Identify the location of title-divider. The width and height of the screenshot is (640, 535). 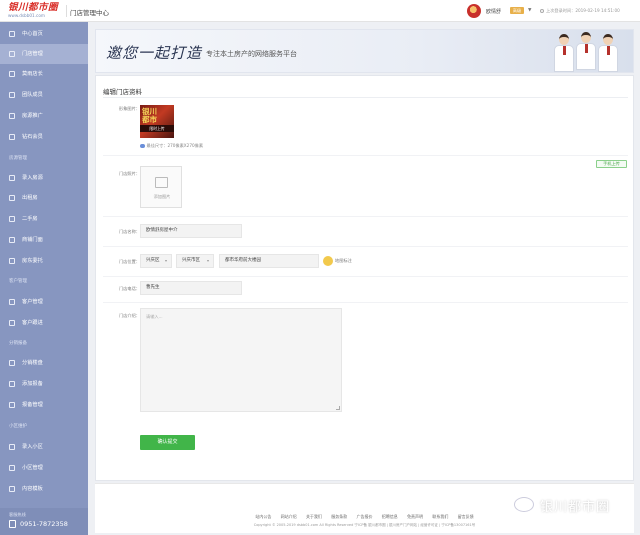
(365, 97).